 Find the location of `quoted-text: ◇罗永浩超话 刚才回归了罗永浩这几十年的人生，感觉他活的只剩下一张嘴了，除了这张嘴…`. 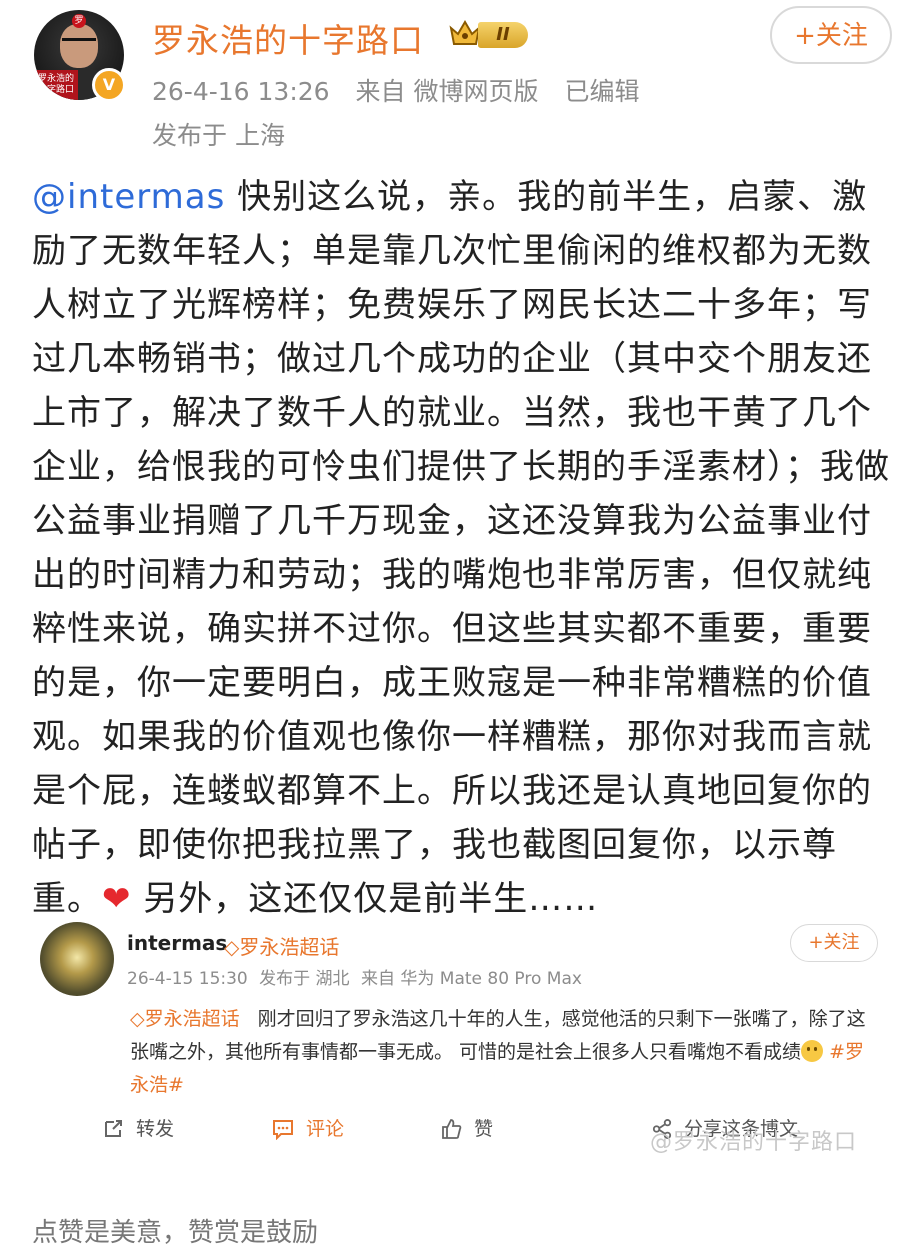

quoted-text: ◇罗永浩超话 刚才回归了罗永浩这几十年的人生，感觉他活的只剩下一张嘴了，除了这张嘴… is located at coordinates (500, 1052).